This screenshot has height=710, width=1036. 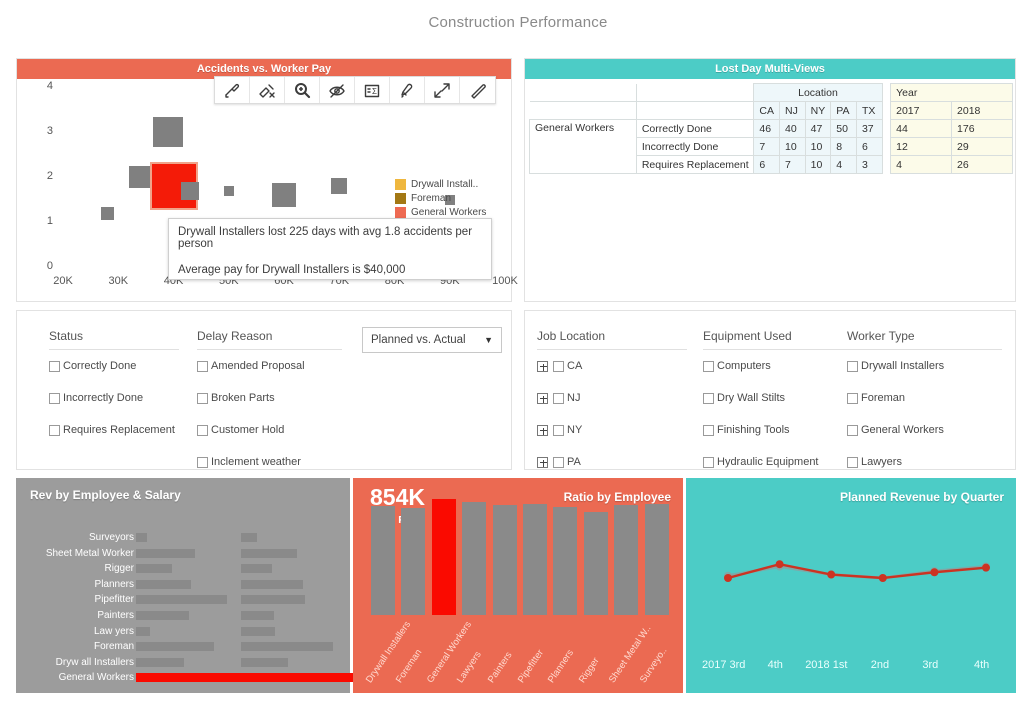 What do you see at coordinates (924, 366) in the screenshot?
I see `filter-option-worker-type: Drywall Installers` at bounding box center [924, 366].